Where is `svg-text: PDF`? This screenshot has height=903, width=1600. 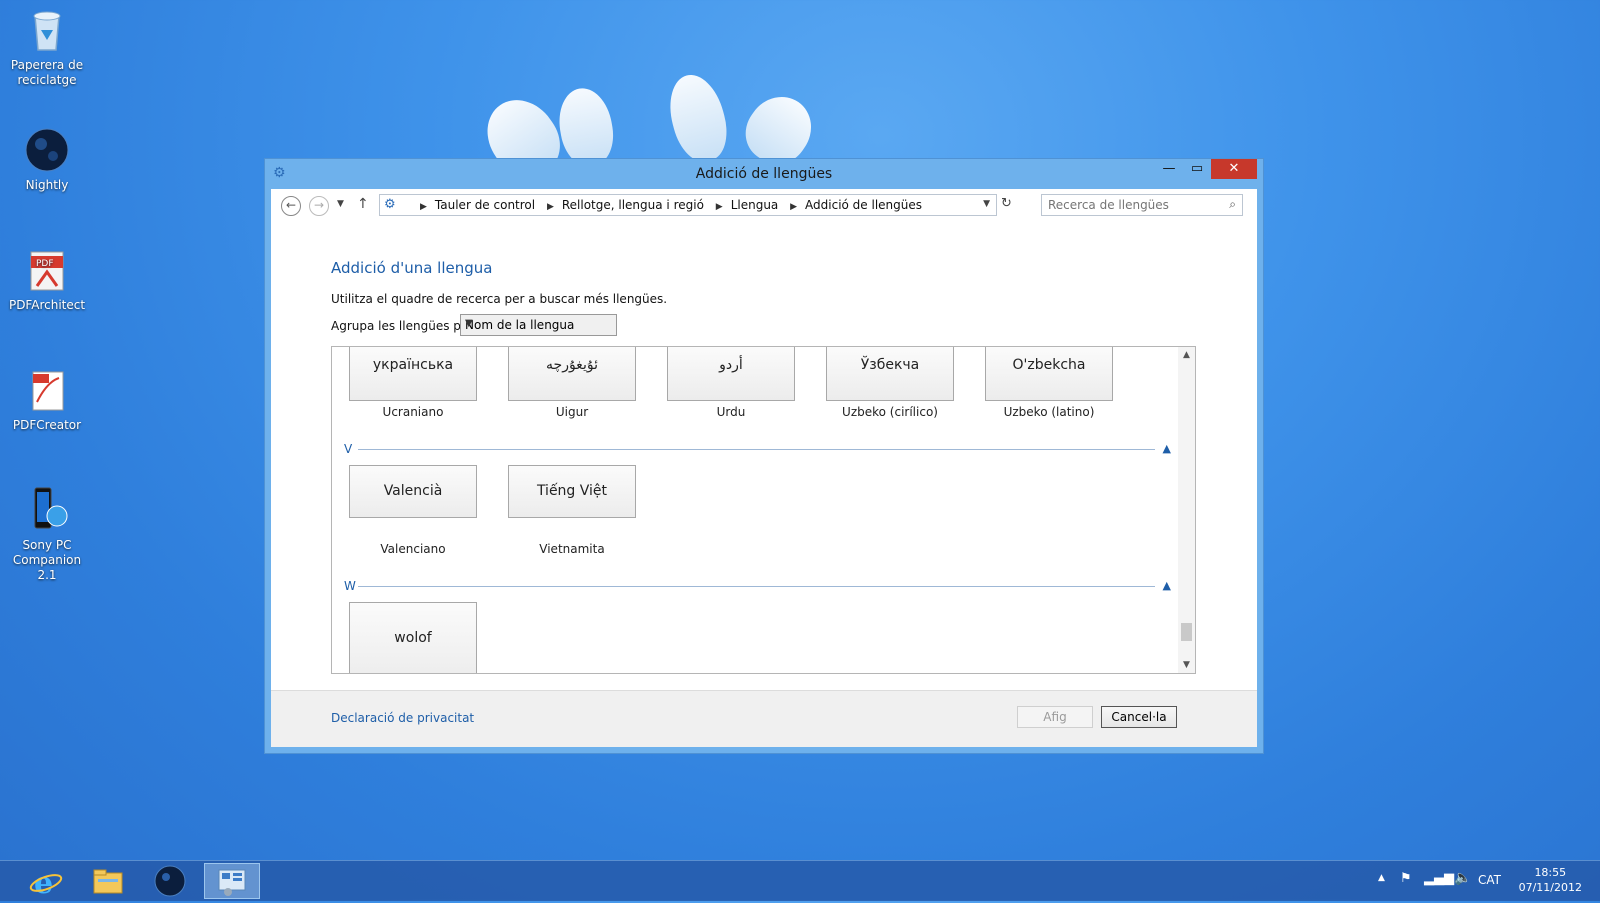 svg-text: PDF is located at coordinates (45, 264).